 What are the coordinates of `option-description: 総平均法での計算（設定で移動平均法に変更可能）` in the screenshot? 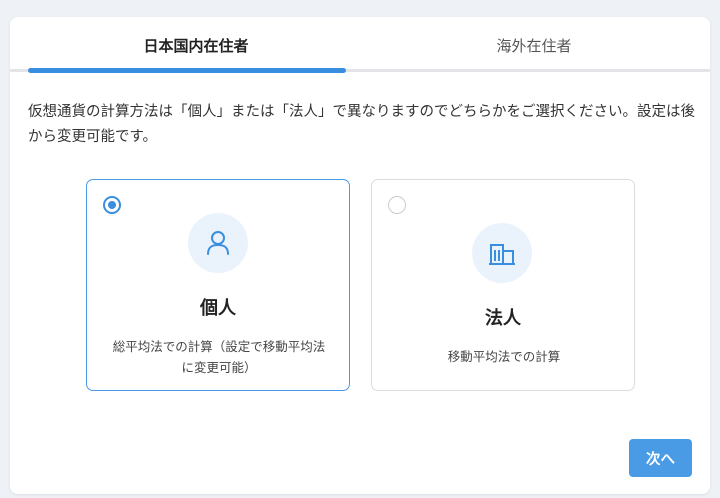 It's located at (219, 357).